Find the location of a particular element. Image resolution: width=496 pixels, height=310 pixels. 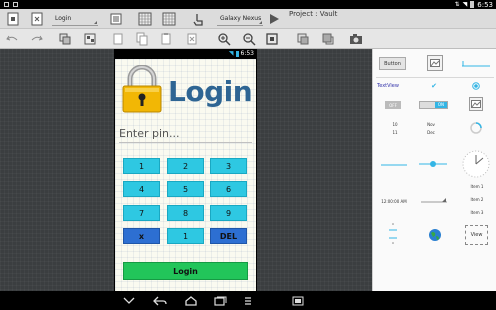

layout-select: Login is located at coordinates (75, 19).